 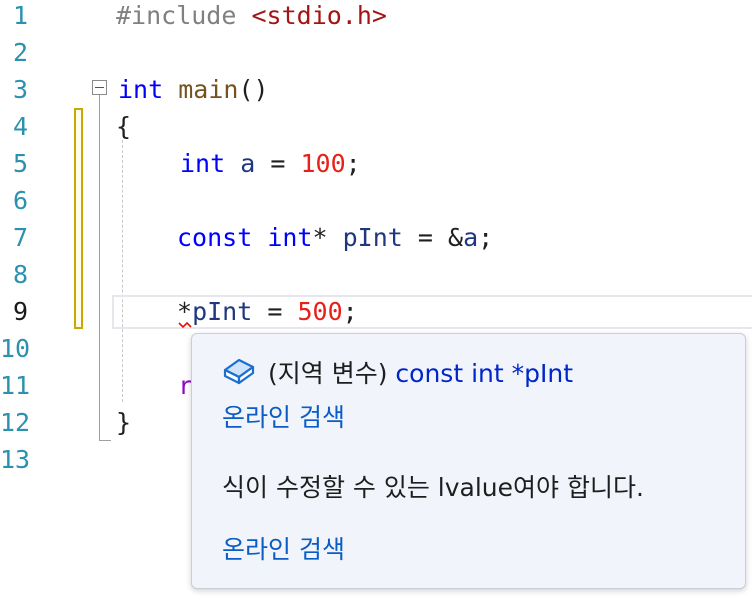 What do you see at coordinates (433, 487) in the screenshot?
I see `error-message: 식이 수정할 수 있는 lvalue여야 합니다.` at bounding box center [433, 487].